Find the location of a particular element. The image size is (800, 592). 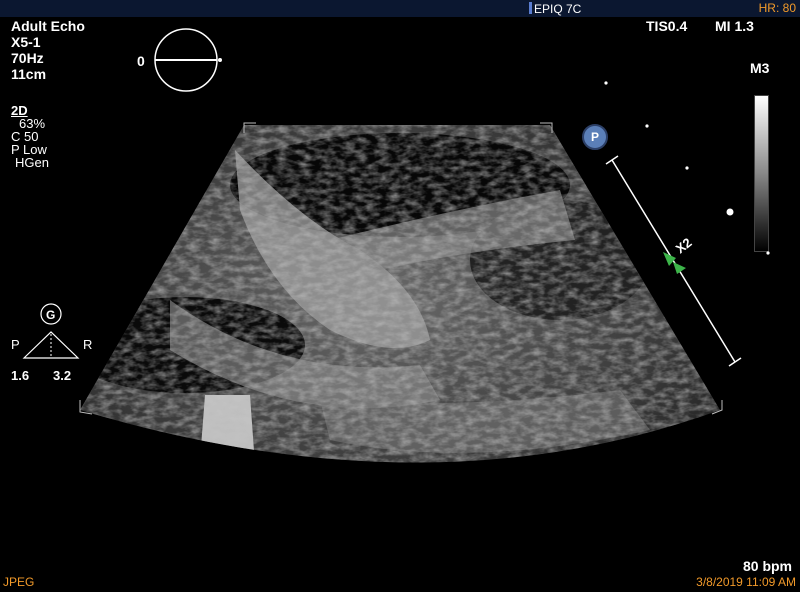

orientation-right-value: 3.2 is located at coordinates (62, 375).